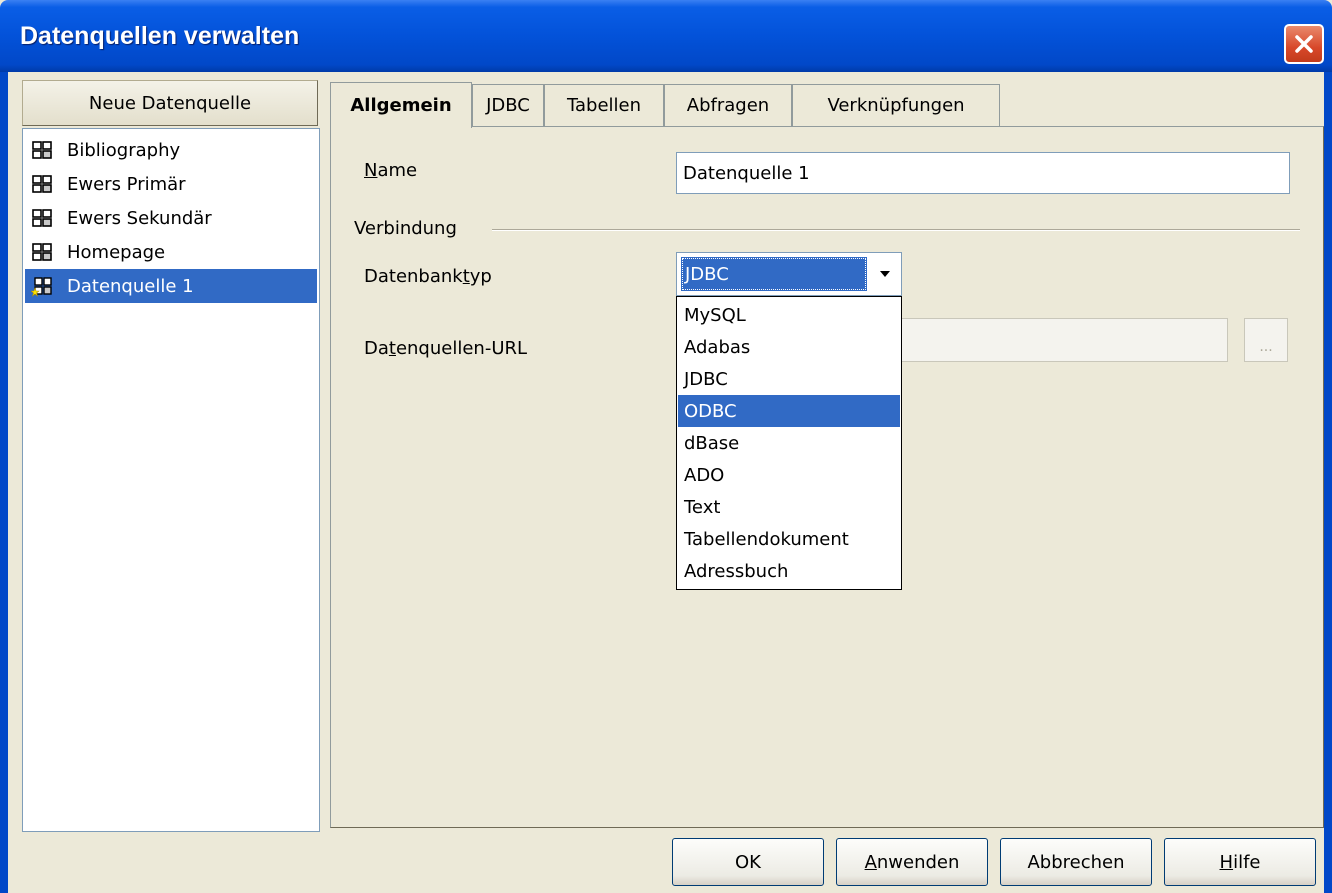  I want to click on dropdown-option-ado: ADO, so click(789, 475).